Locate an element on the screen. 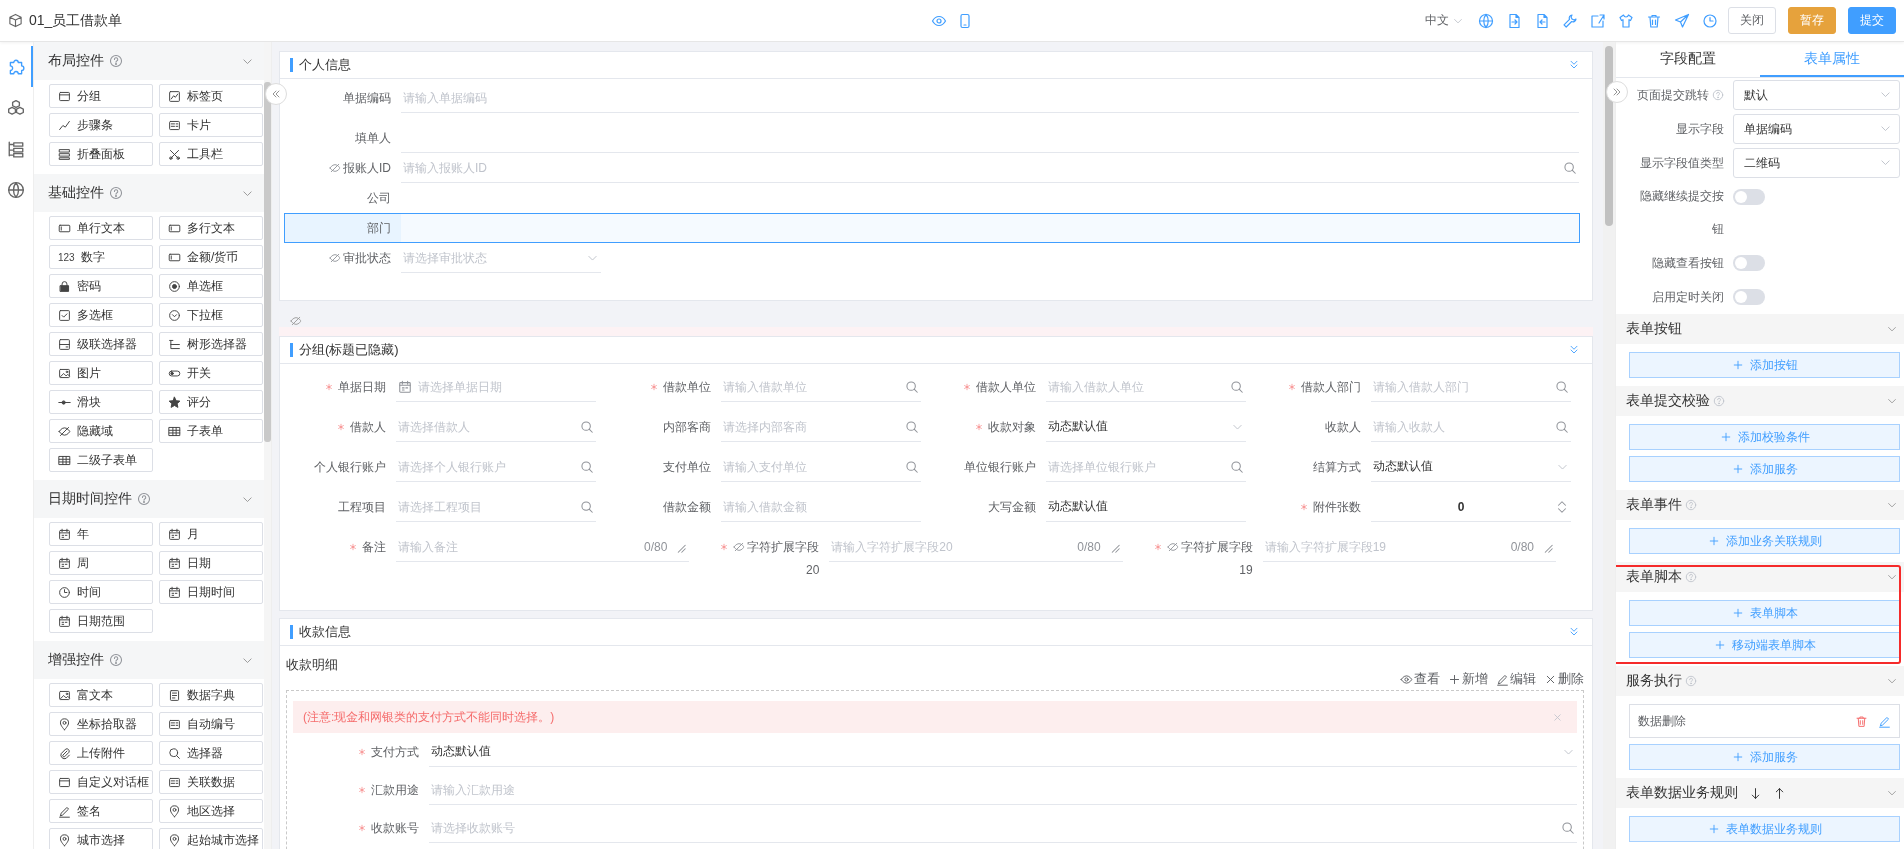  text-field: 动态默认值 is located at coordinates (1146, 506).